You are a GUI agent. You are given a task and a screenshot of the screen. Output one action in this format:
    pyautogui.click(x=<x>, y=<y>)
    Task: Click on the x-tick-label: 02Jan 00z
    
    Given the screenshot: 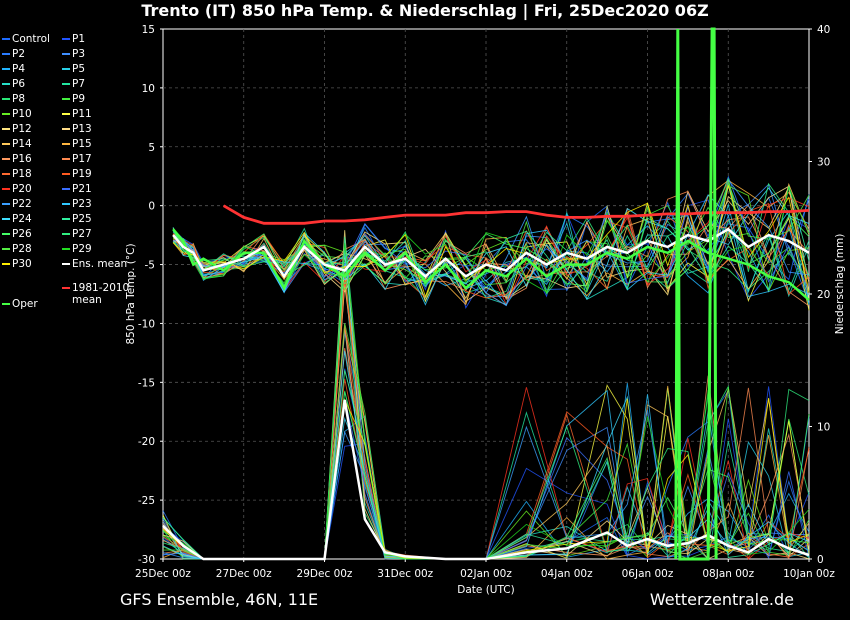 What is the action you would take?
    pyautogui.click(x=486, y=574)
    